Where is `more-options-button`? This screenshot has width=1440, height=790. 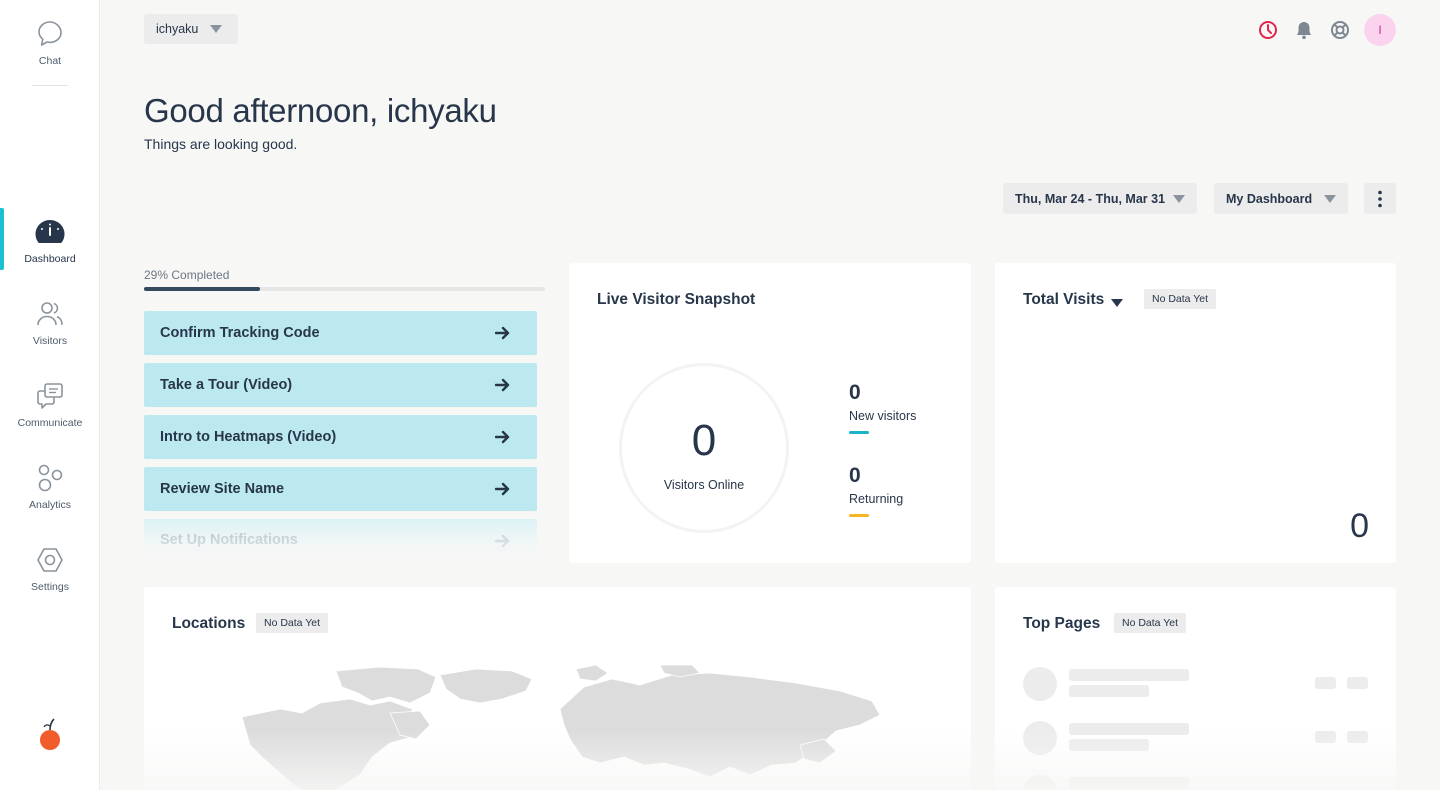
more-options-button is located at coordinates (1380, 198).